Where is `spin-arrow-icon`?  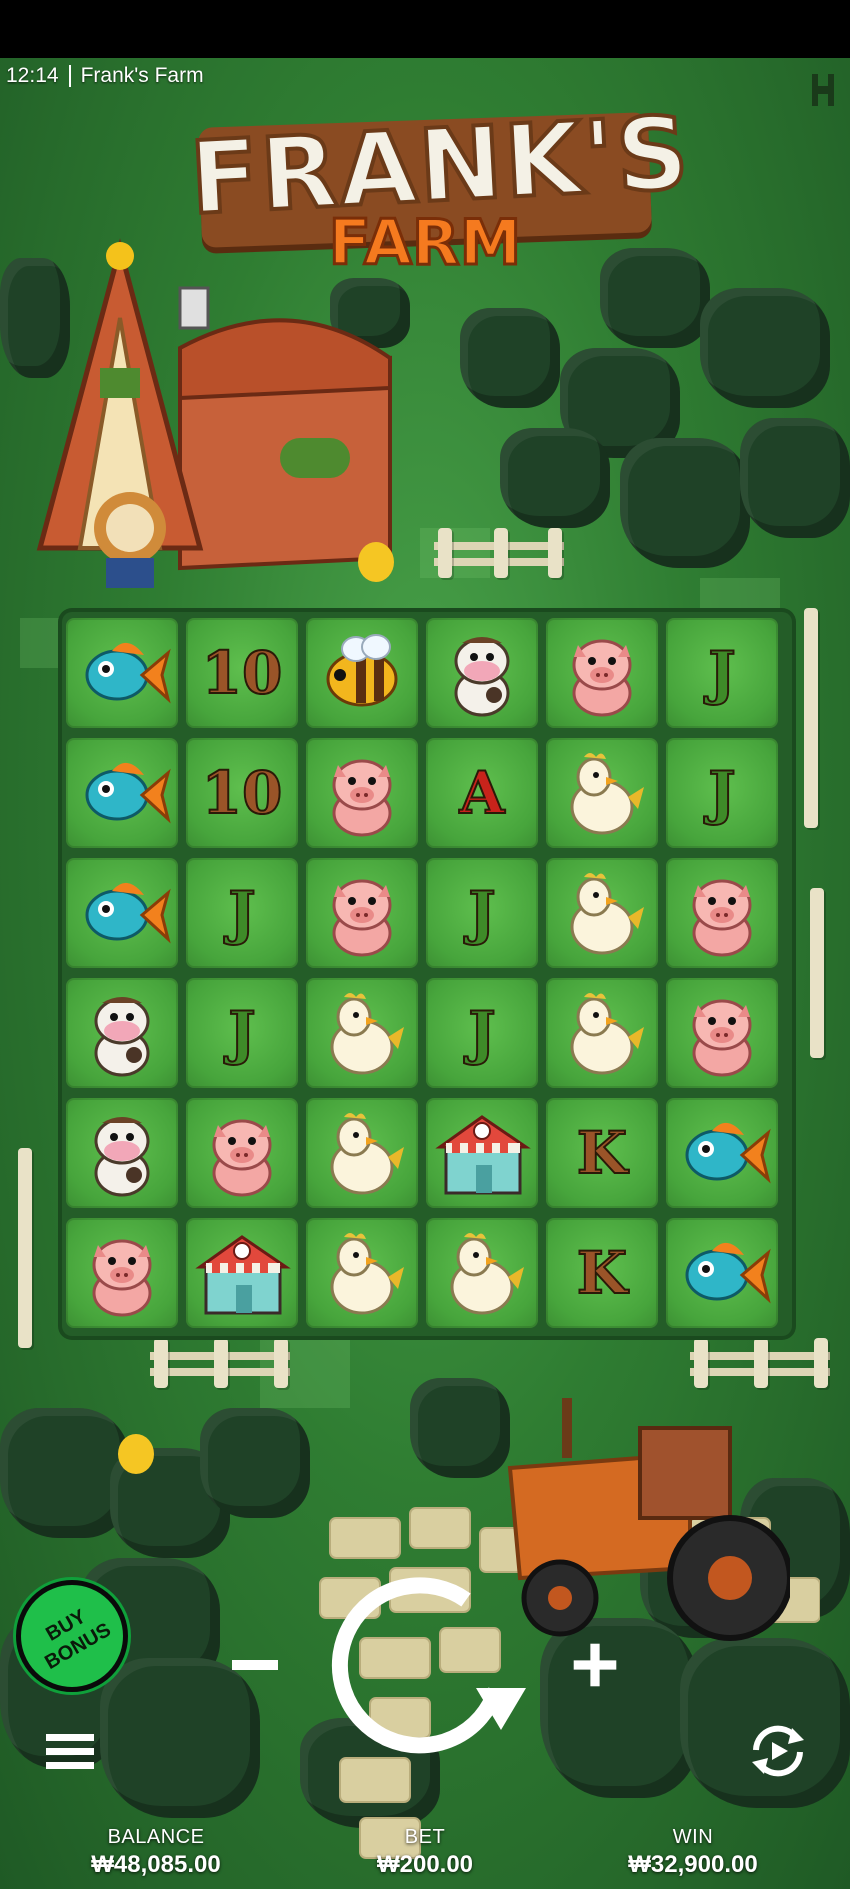 spin-arrow-icon is located at coordinates (428, 1665).